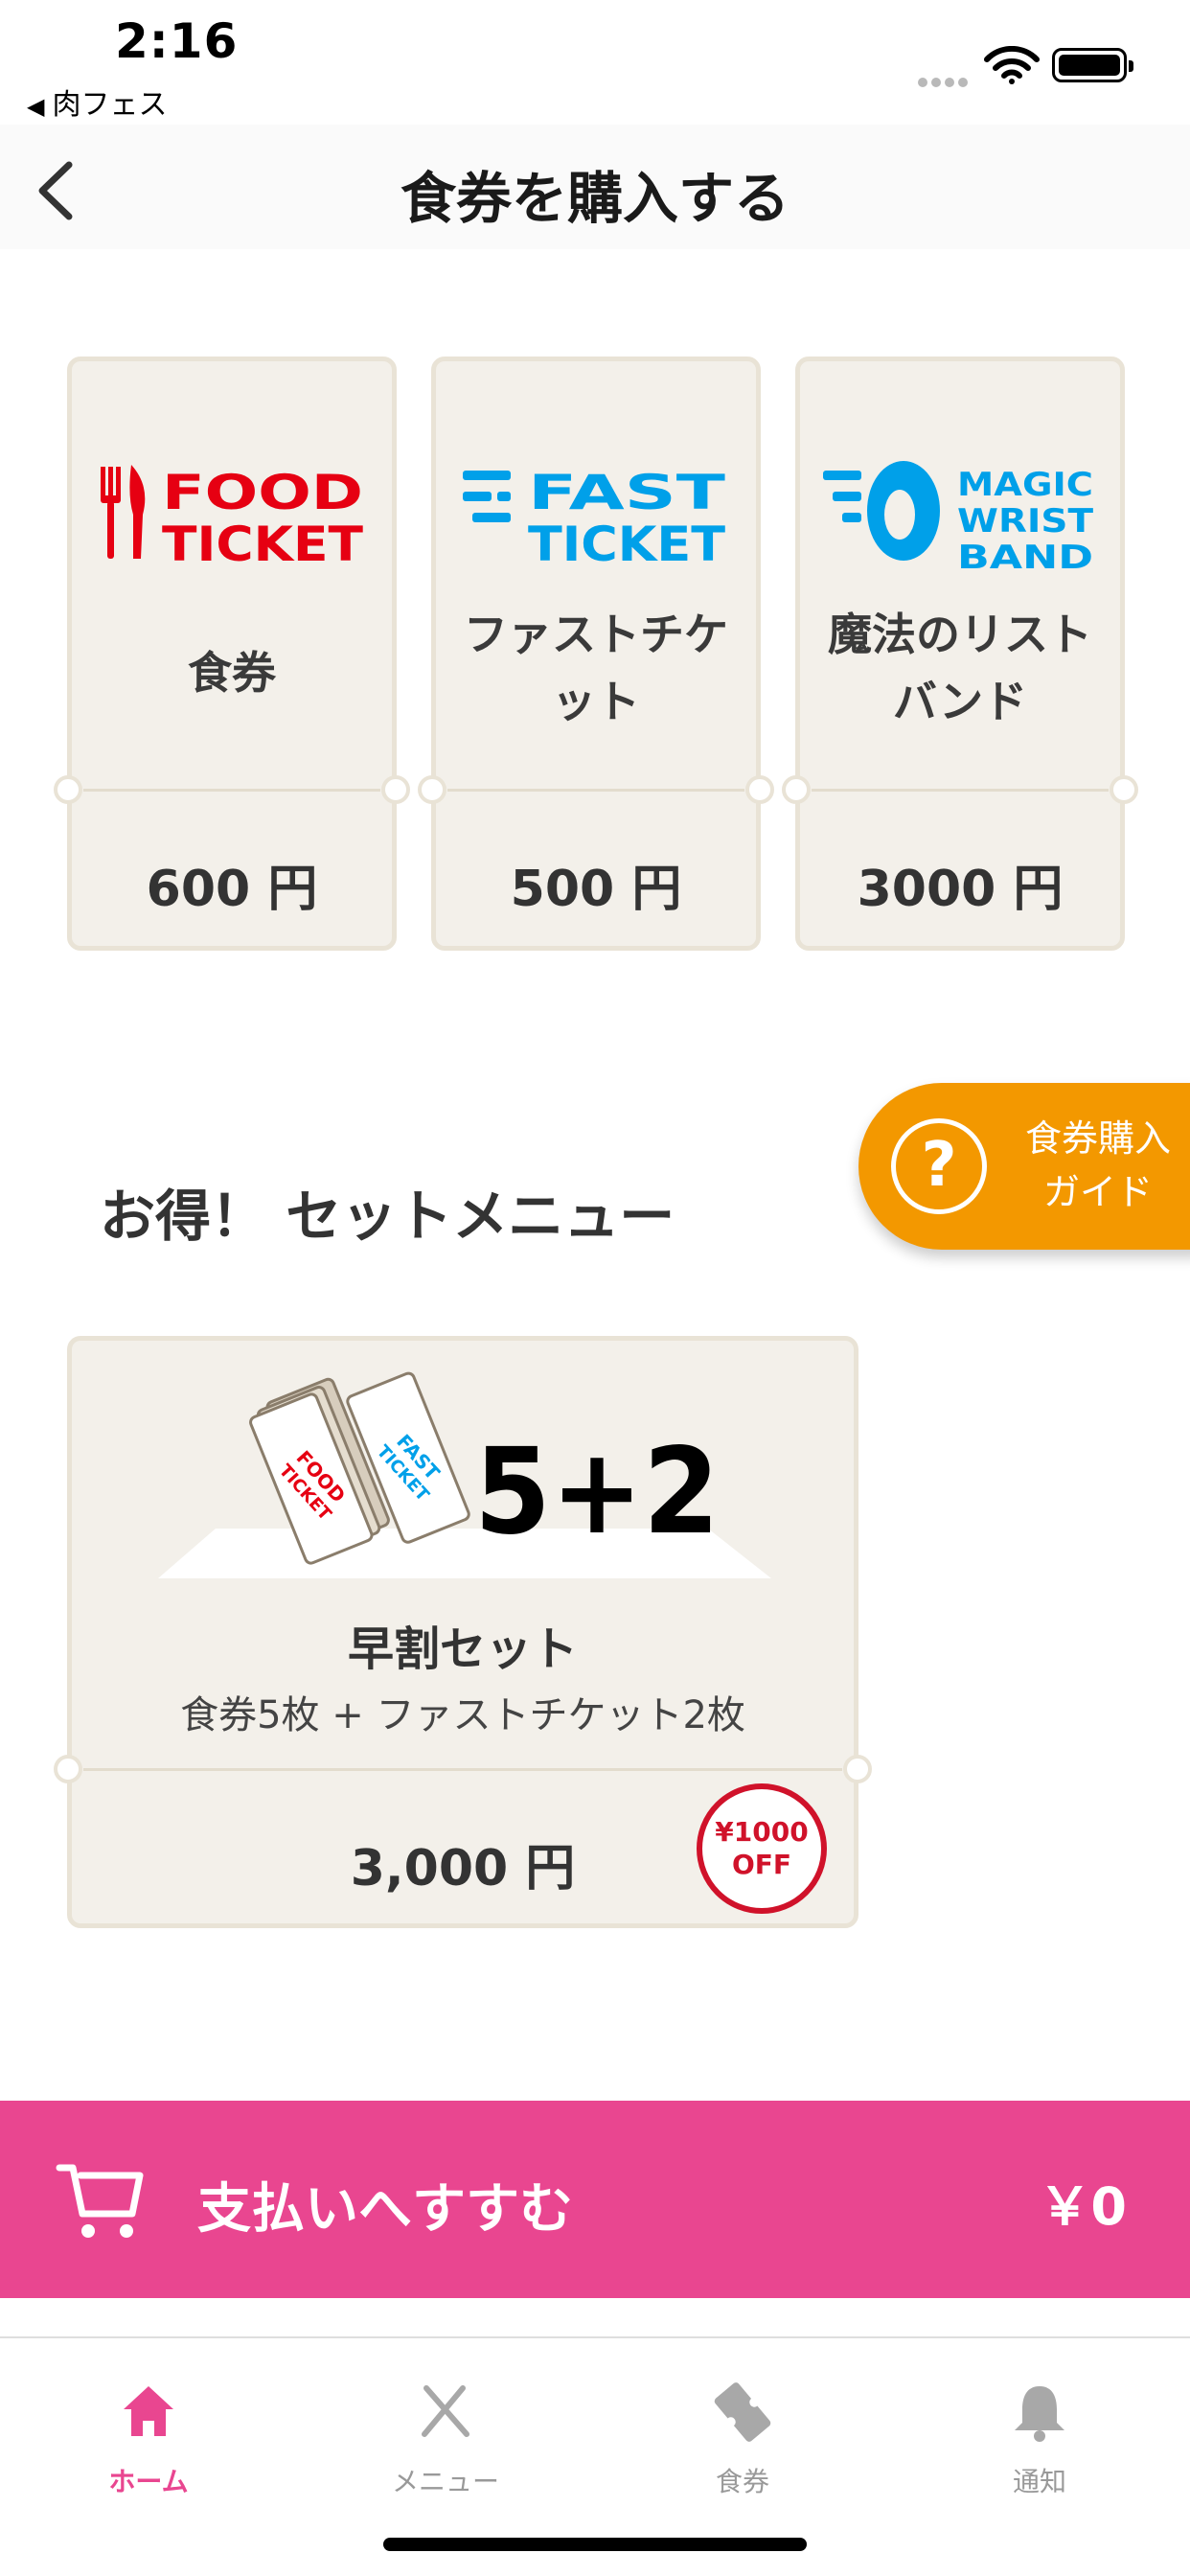 The width and height of the screenshot is (1190, 2576). What do you see at coordinates (596, 668) in the screenshot?
I see `ticket-name: ファストチケ ット` at bounding box center [596, 668].